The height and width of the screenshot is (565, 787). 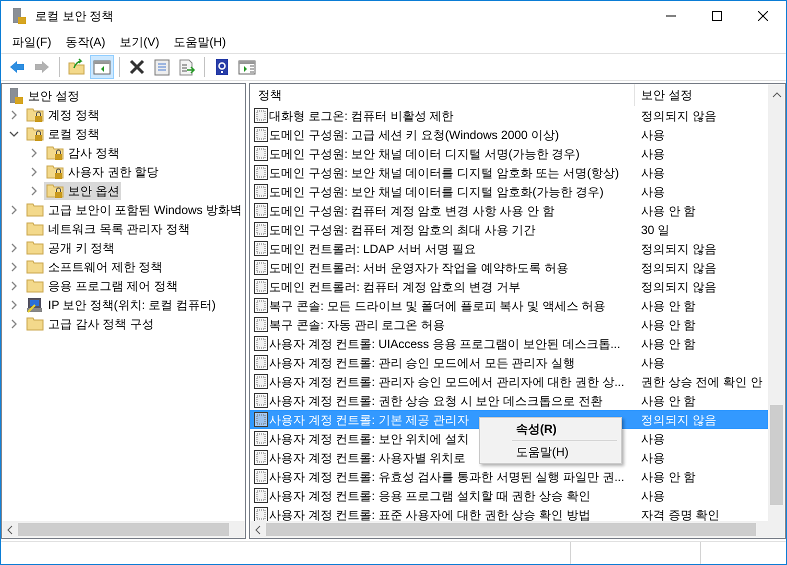 I want to click on window-title: 로컬 보안 정책, so click(x=74, y=16).